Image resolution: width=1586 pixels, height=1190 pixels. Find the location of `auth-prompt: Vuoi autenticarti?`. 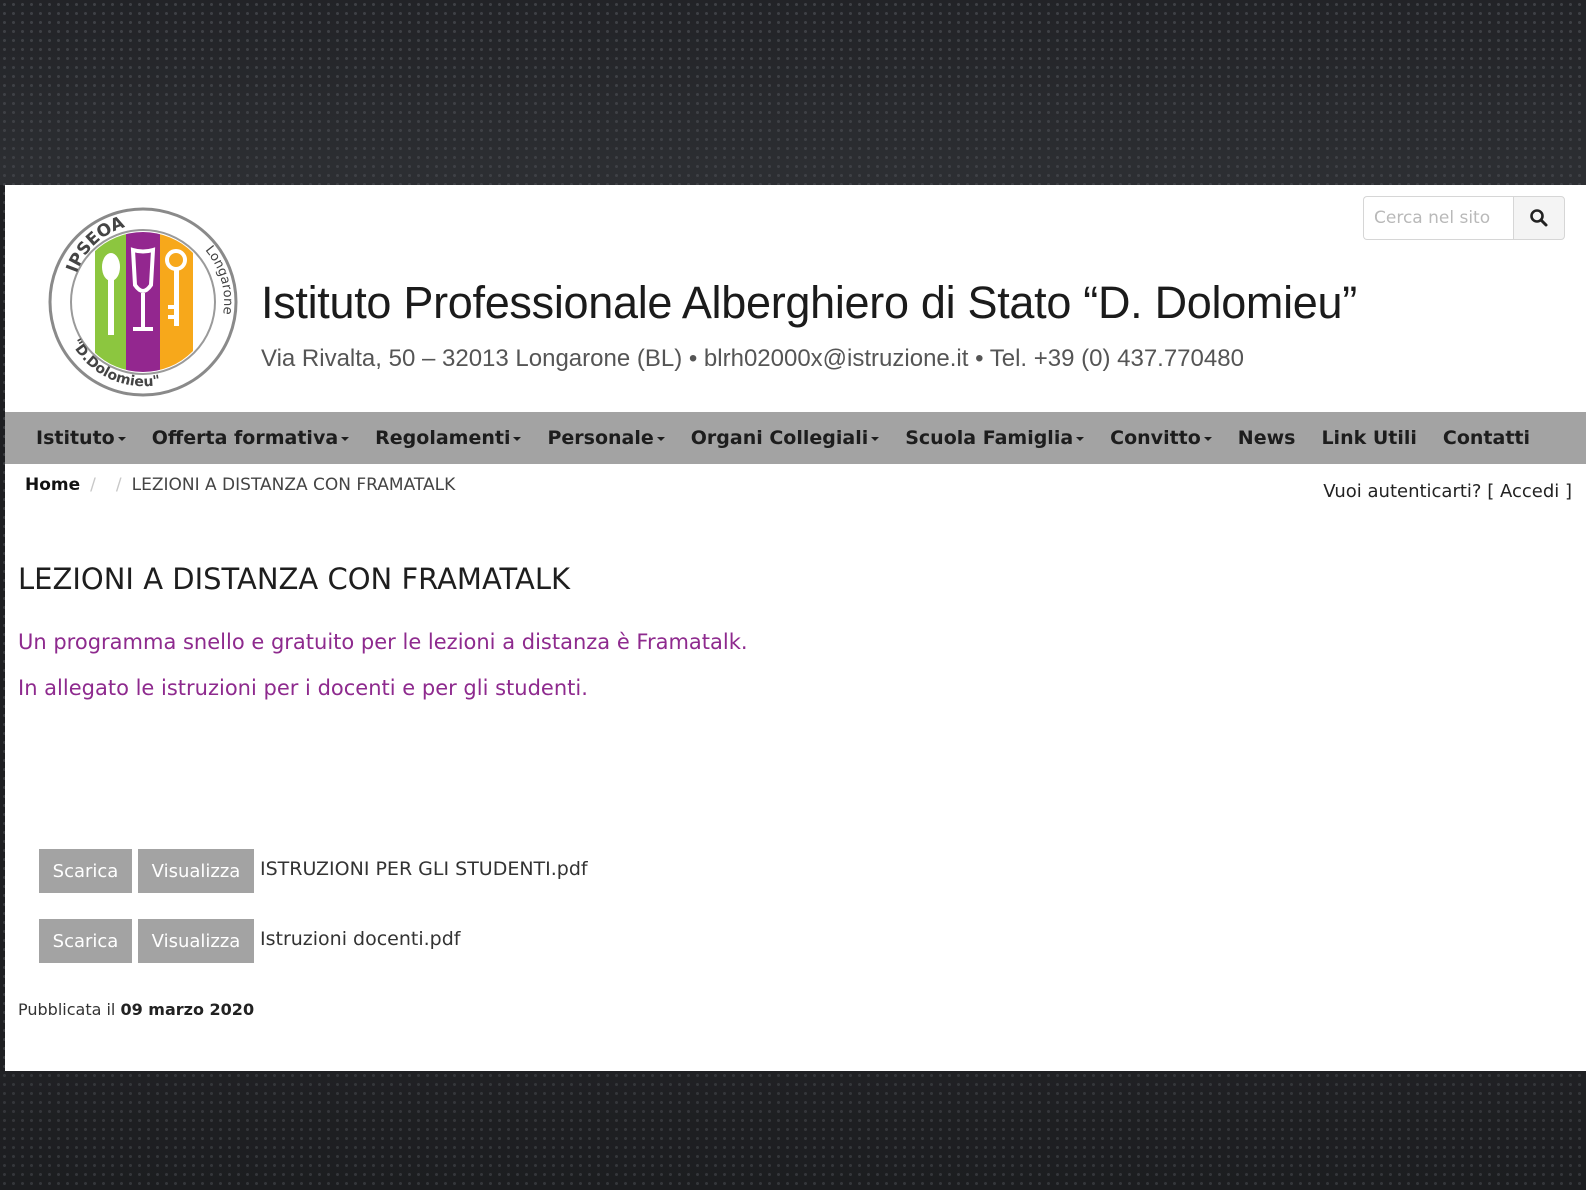

auth-prompt: Vuoi autenticarti? is located at coordinates (1402, 491).